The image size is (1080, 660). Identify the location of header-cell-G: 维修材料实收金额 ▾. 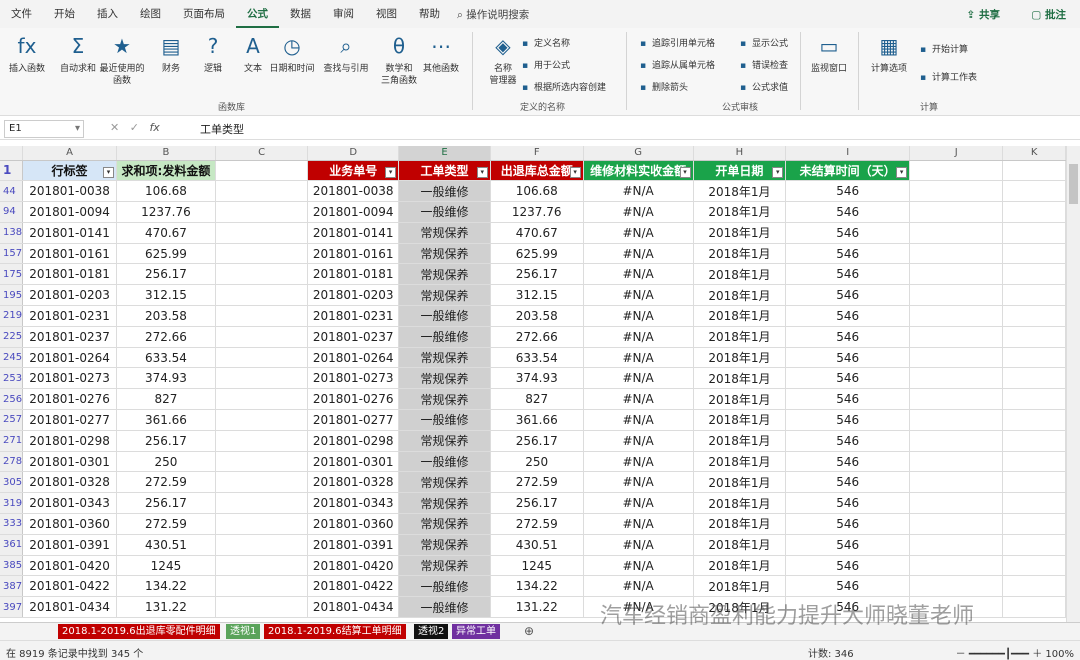
(638, 171).